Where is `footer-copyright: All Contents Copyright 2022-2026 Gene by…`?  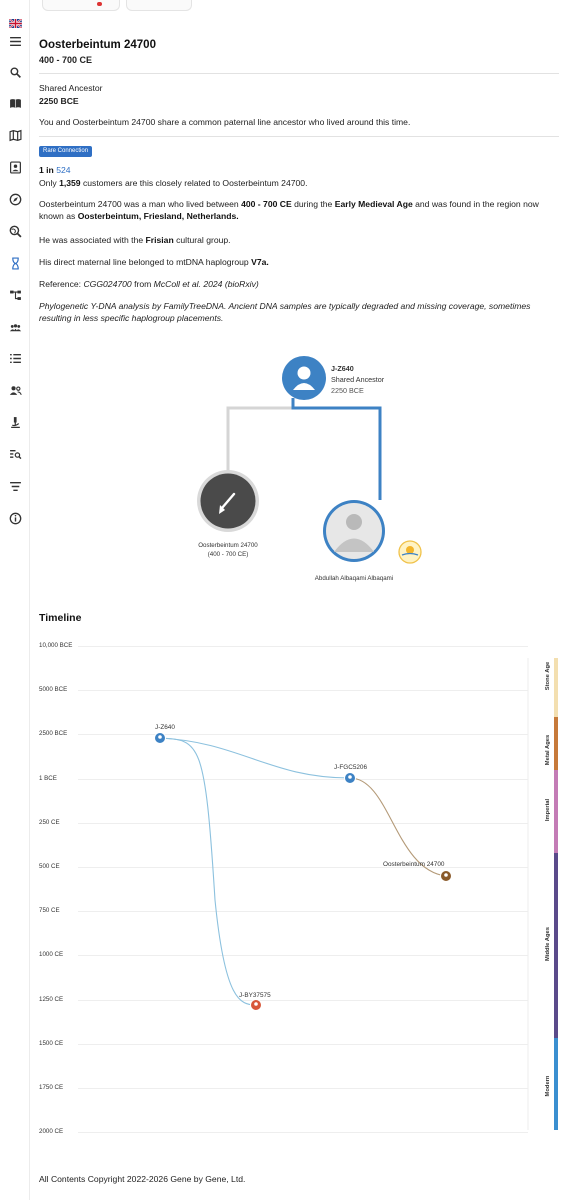 footer-copyright: All Contents Copyright 2022-2026 Gene by… is located at coordinates (142, 1179).